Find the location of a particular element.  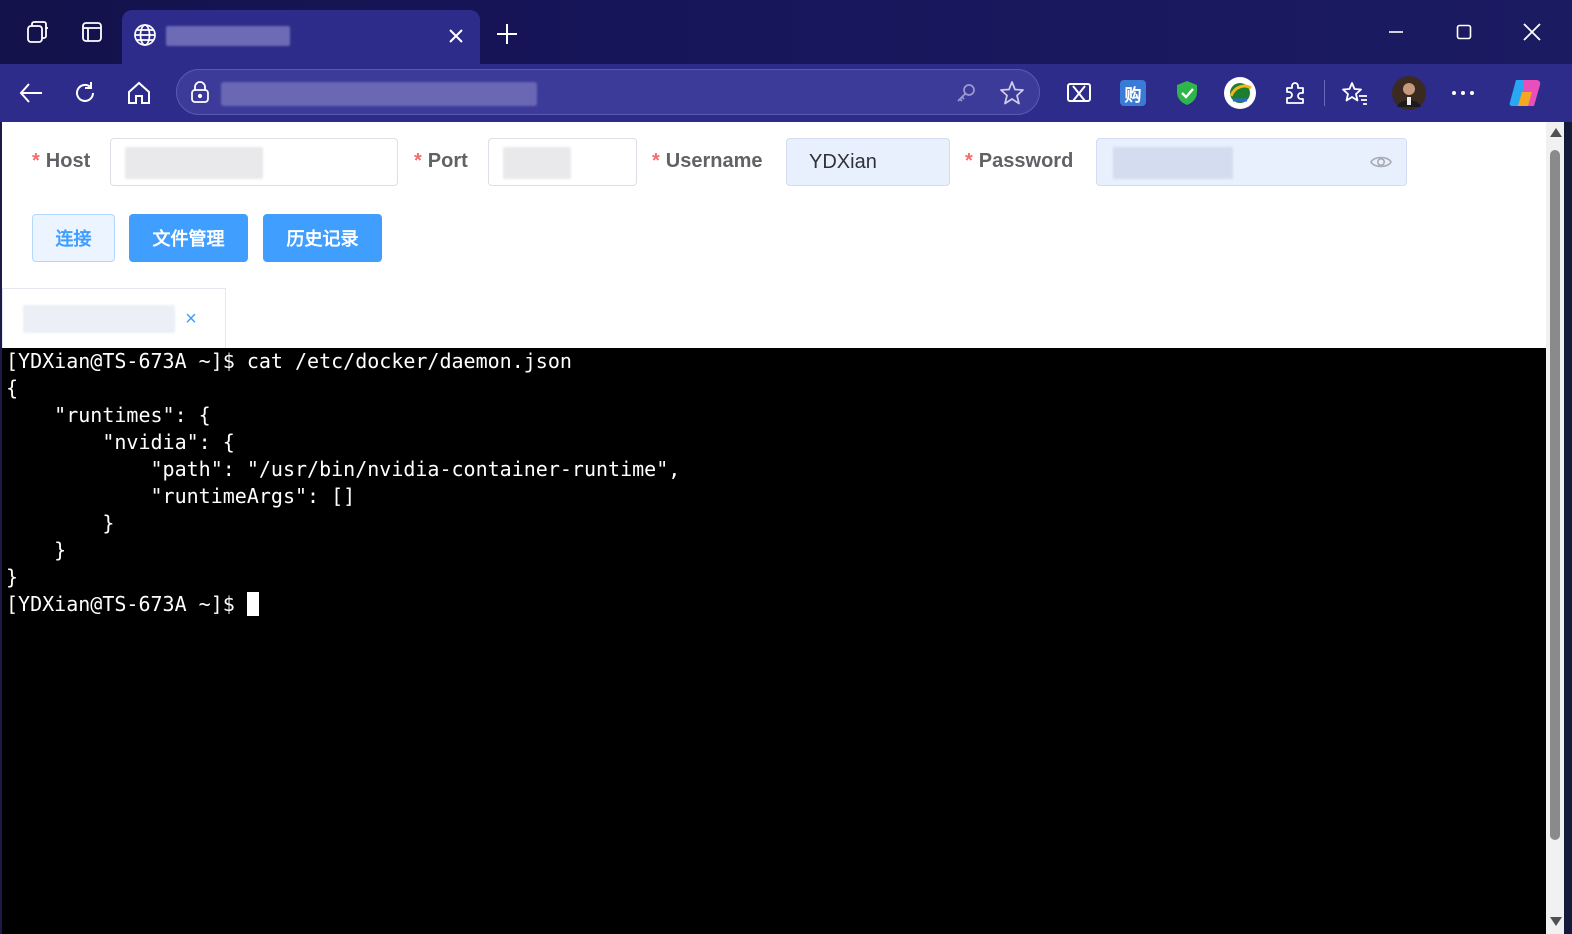

password-label: * Password is located at coordinates (1019, 161).